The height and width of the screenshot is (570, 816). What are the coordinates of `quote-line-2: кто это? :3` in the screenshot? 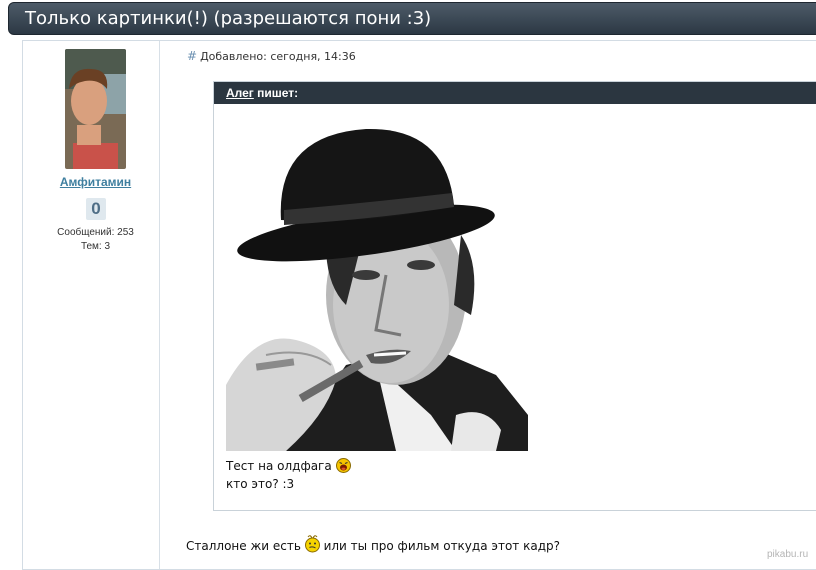 It's located at (260, 484).